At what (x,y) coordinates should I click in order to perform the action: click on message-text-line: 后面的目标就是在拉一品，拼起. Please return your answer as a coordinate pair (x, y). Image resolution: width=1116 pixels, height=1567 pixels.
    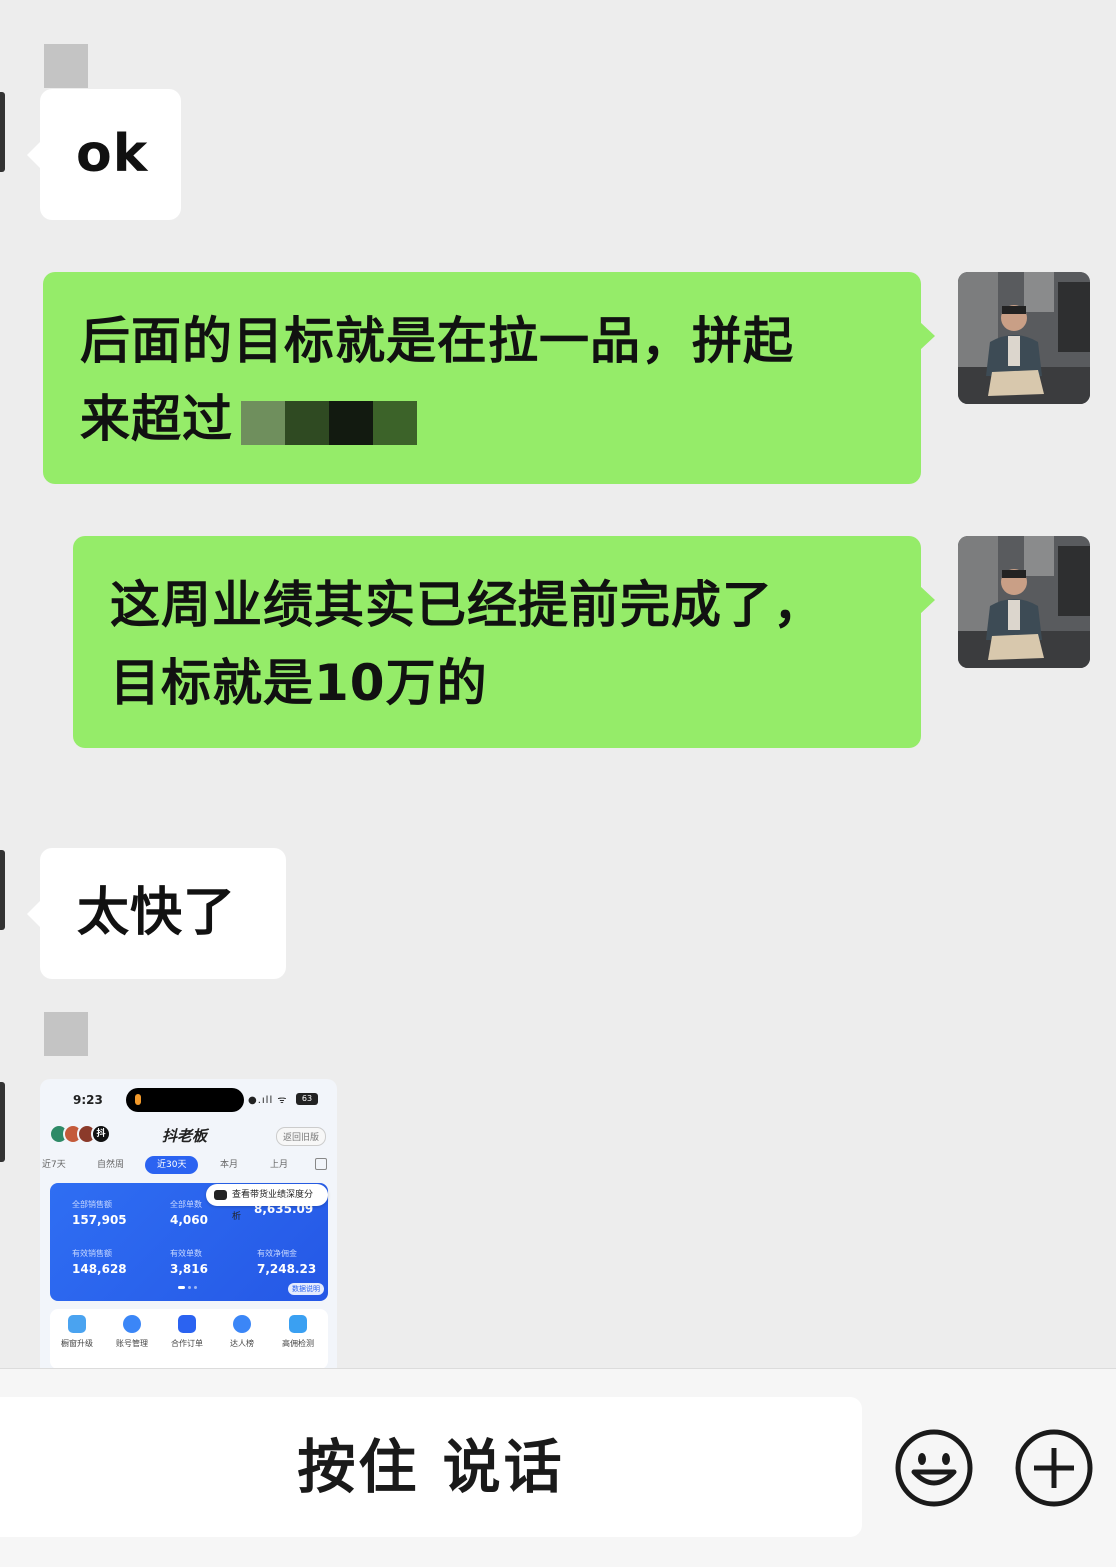
    Looking at the image, I should click on (437, 341).